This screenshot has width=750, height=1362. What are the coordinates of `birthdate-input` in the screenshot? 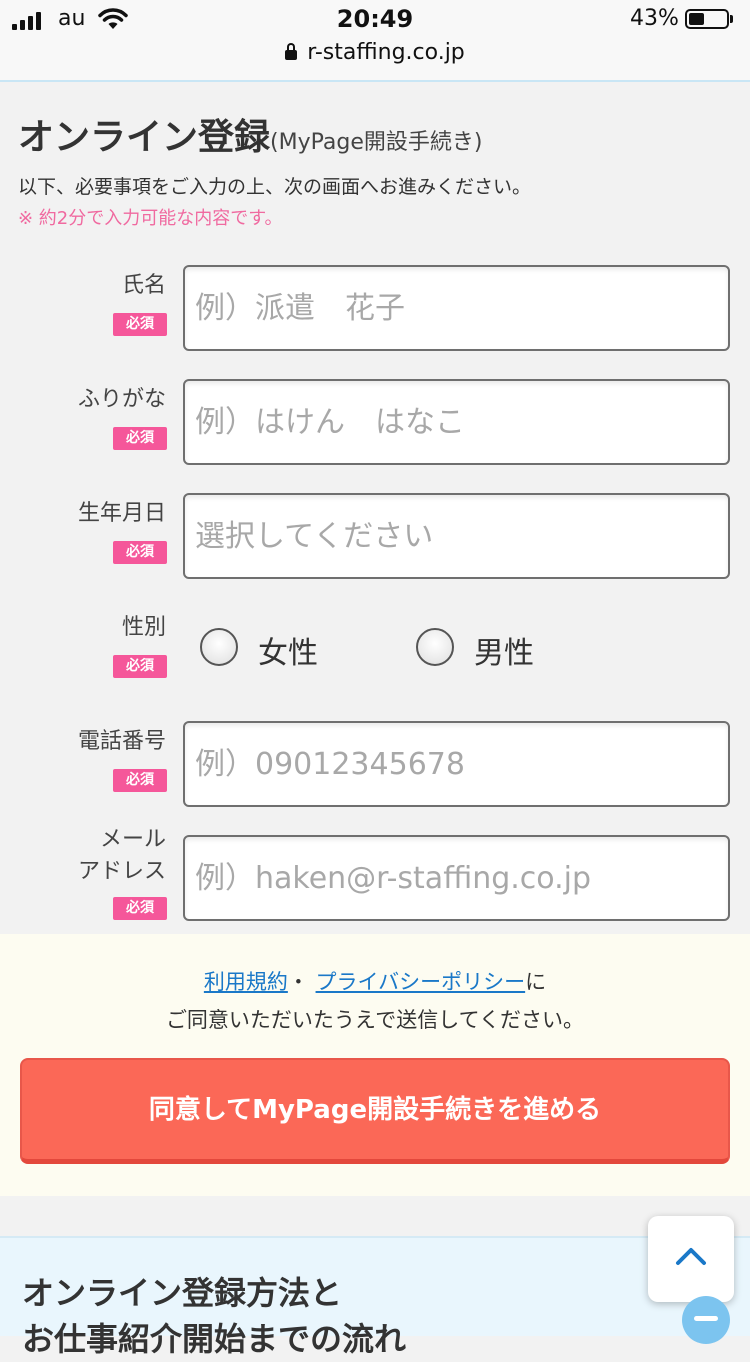 It's located at (456, 536).